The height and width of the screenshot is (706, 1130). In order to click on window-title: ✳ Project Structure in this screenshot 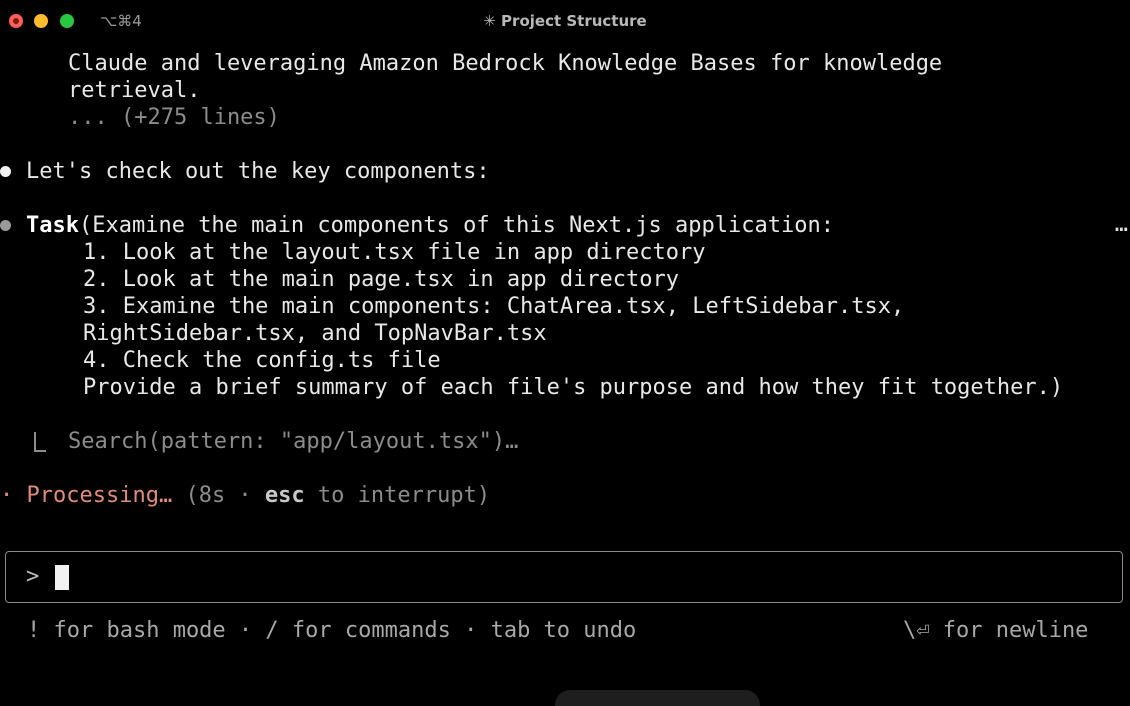, I will do `click(565, 21)`.